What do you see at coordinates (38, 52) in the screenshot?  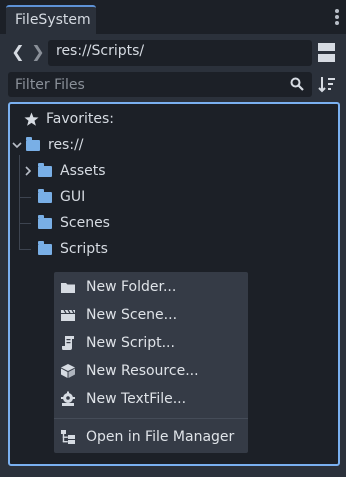 I see `forward-button: ❯` at bounding box center [38, 52].